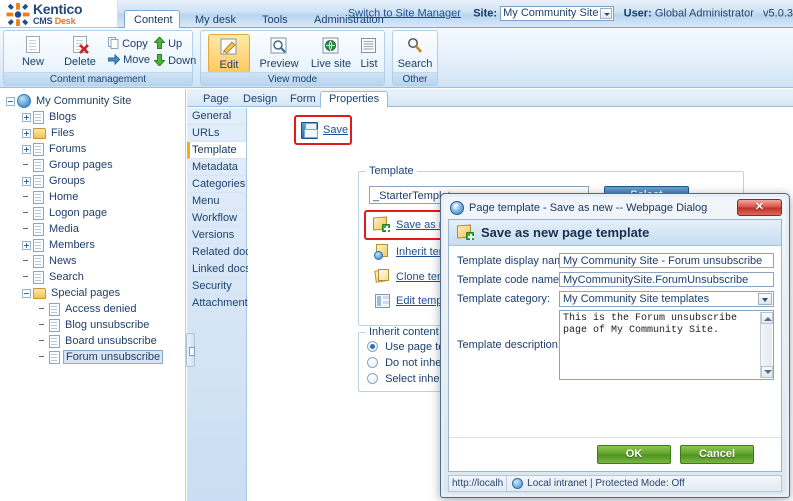 This screenshot has width=793, height=501. Describe the element at coordinates (128, 43) in the screenshot. I see `copy-button: Copy` at that location.